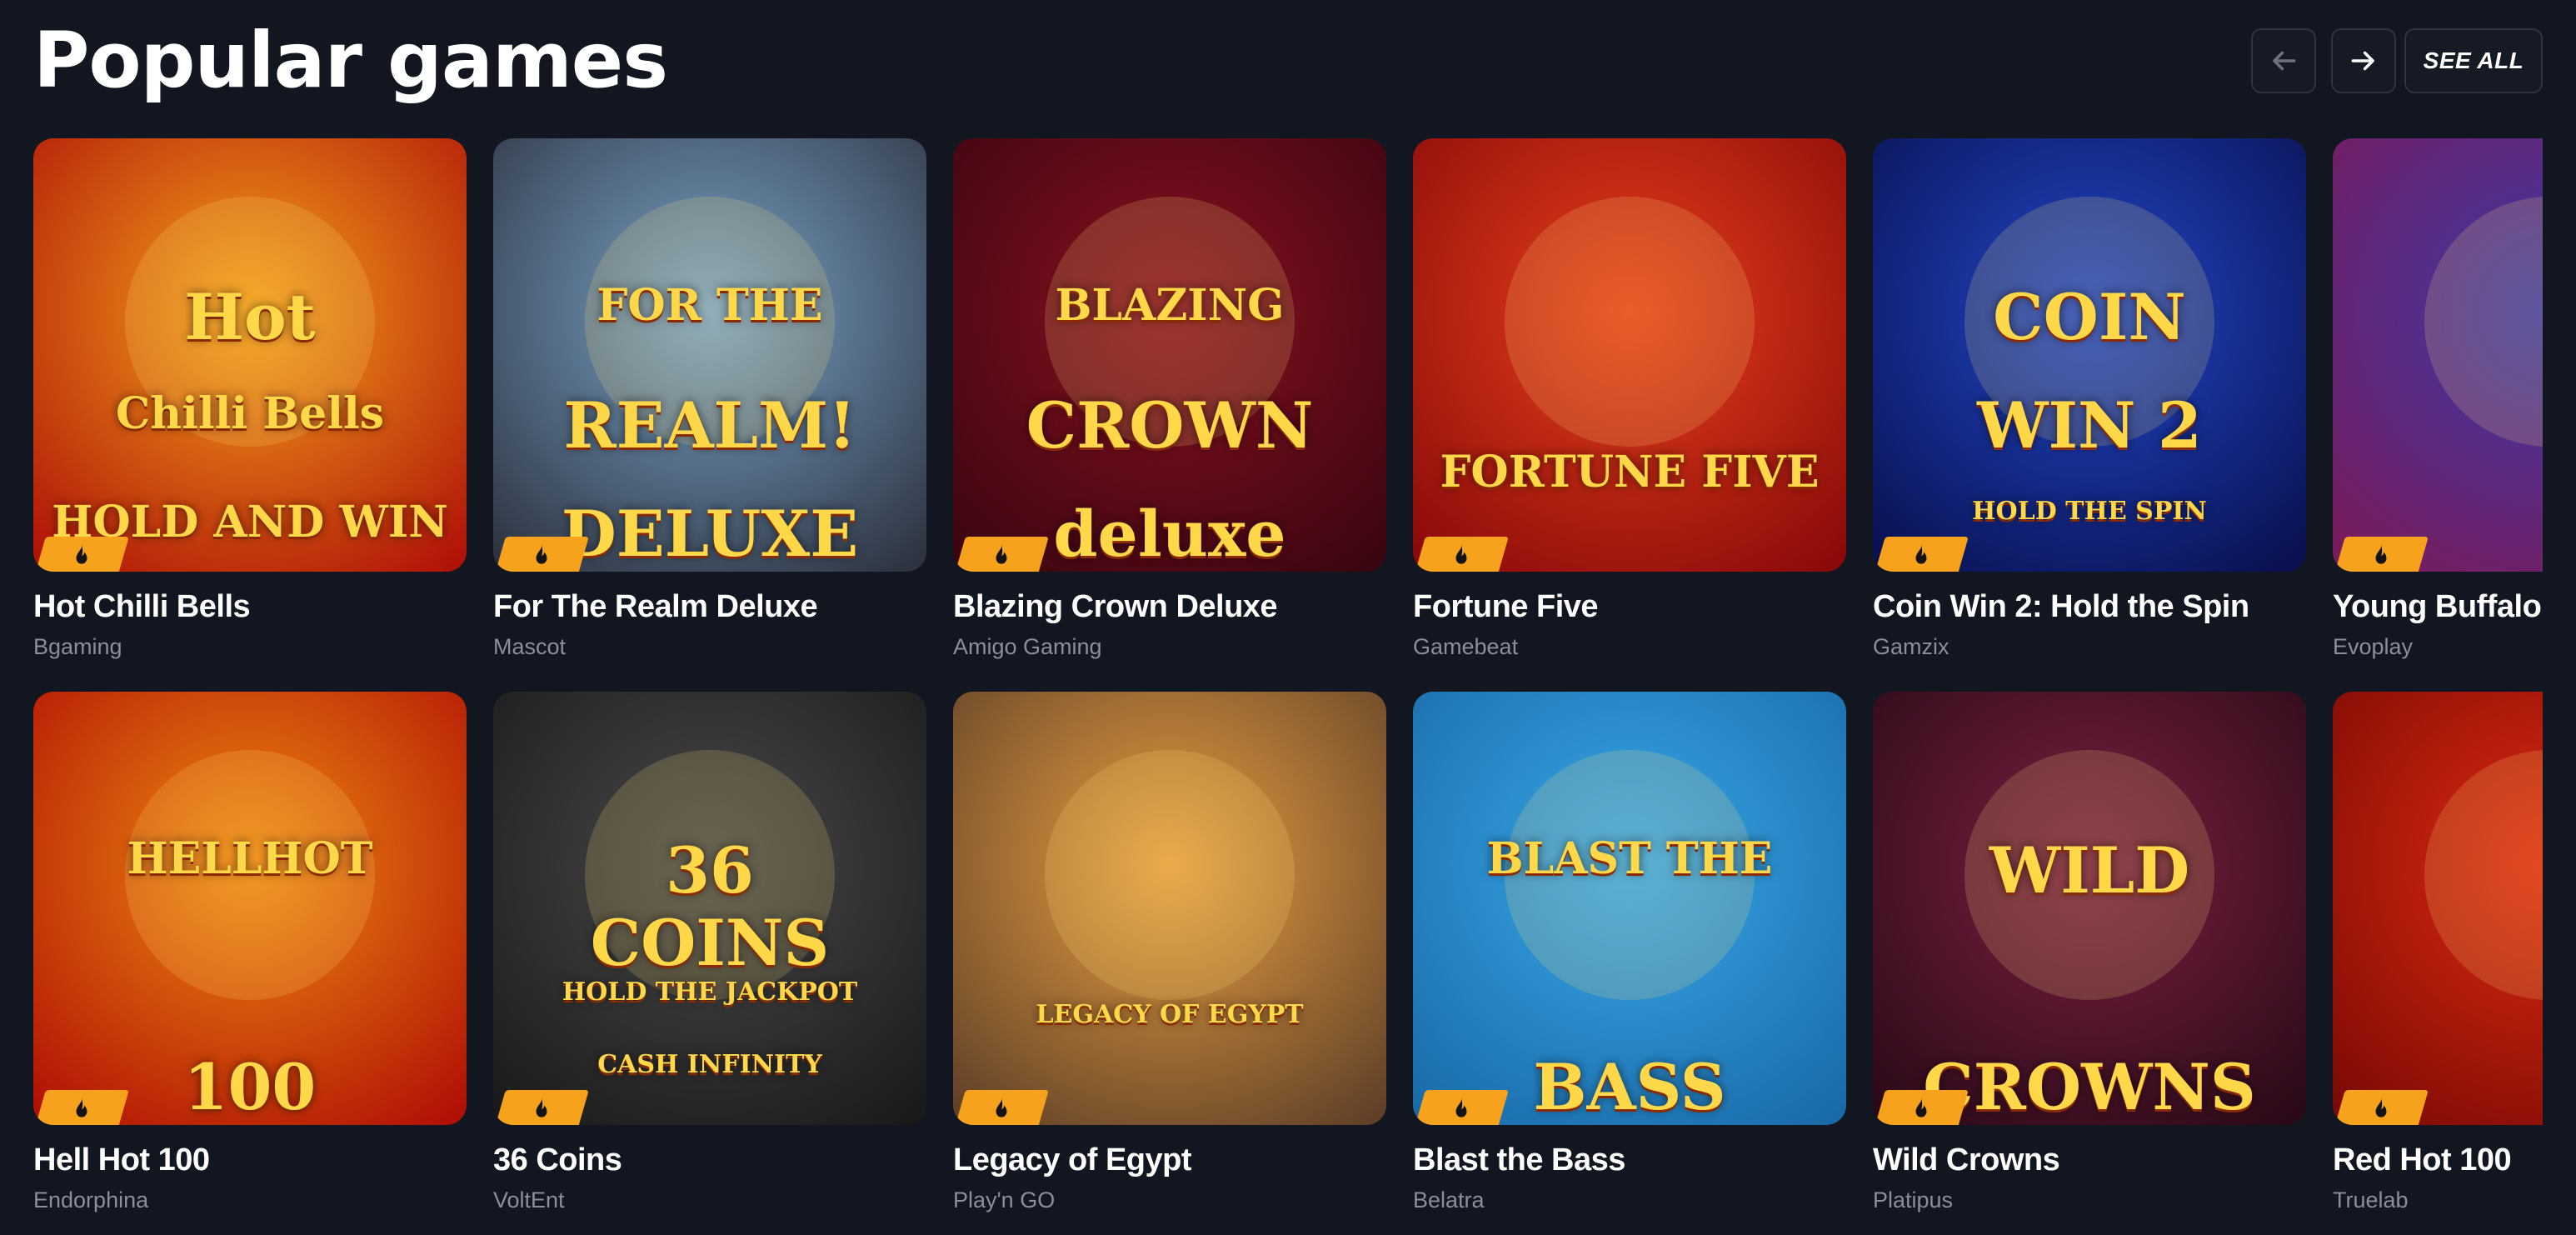  What do you see at coordinates (250, 859) in the screenshot?
I see `artwork-text: HELLHOT` at bounding box center [250, 859].